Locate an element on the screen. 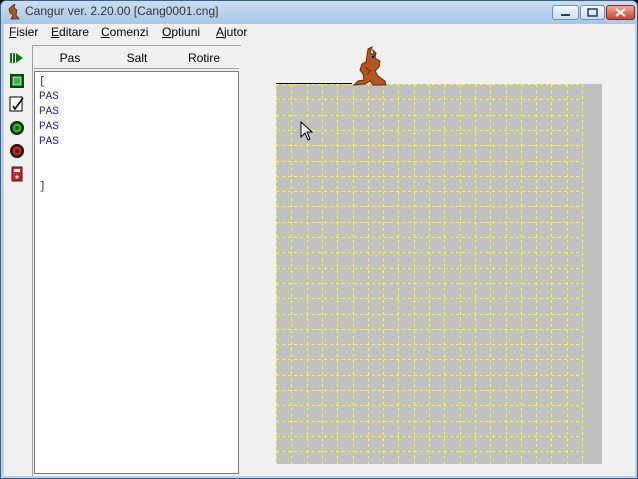  close-icon is located at coordinates (620, 12).